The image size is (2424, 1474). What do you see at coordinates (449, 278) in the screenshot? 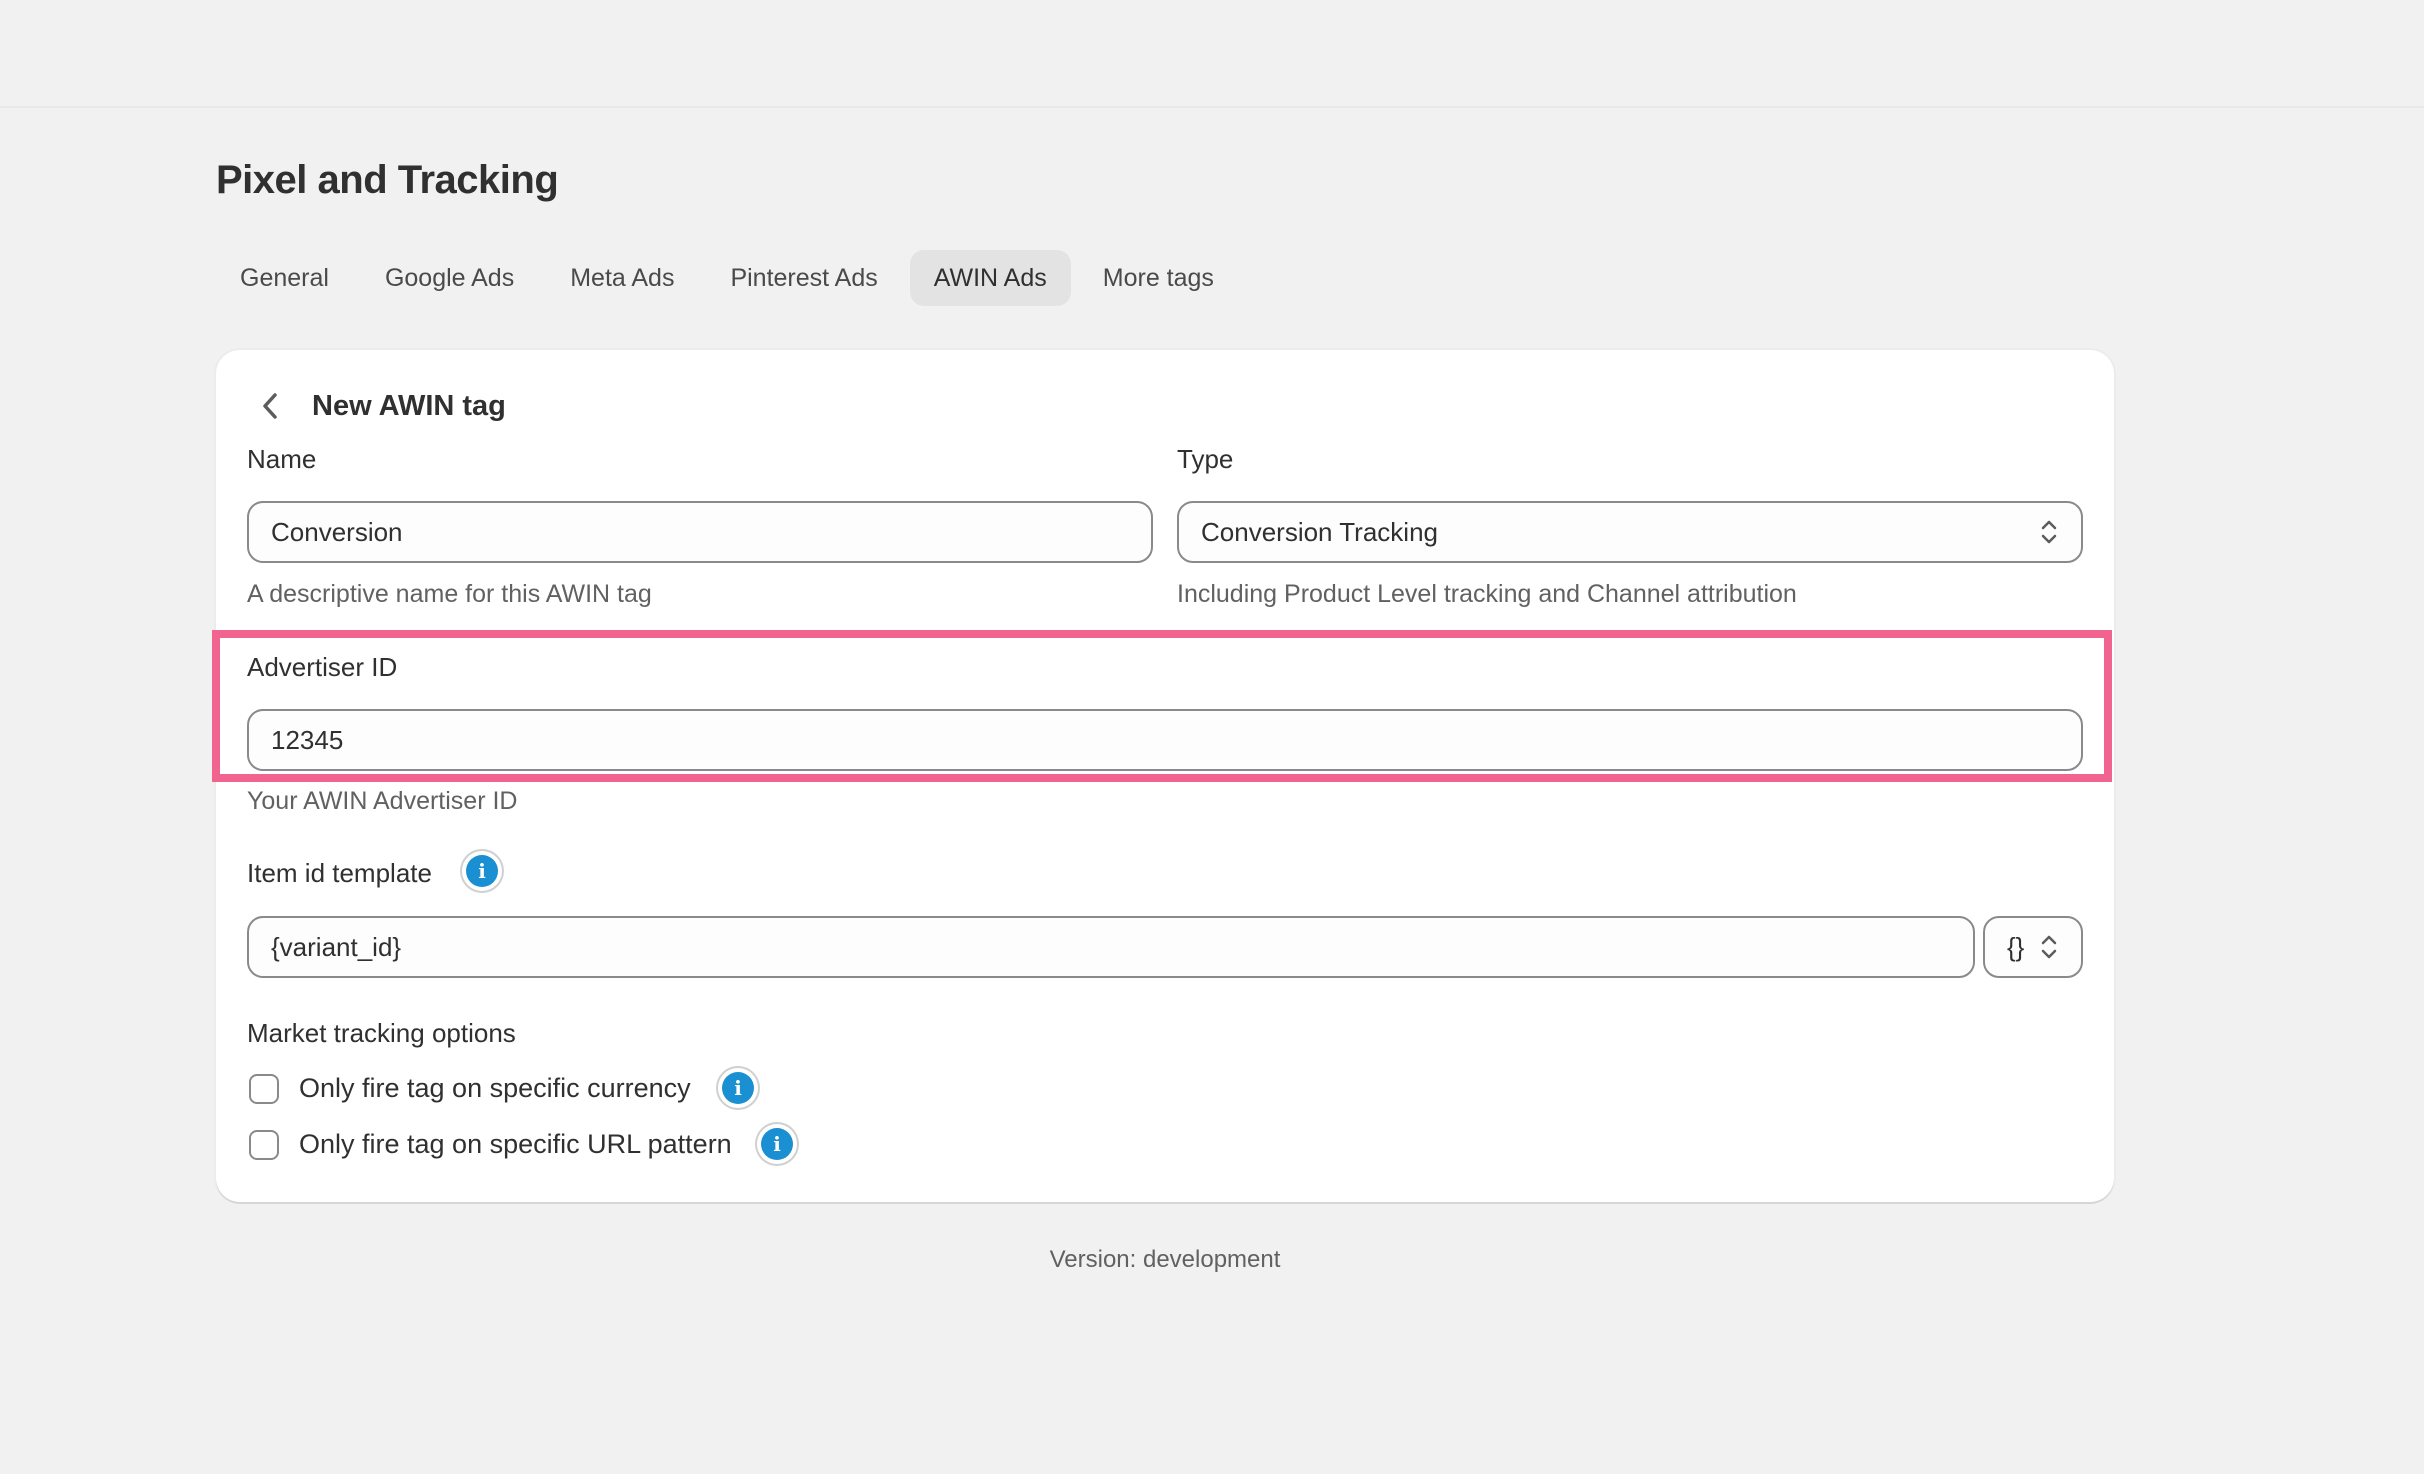
I see `tab-google-ads: Google Ads` at bounding box center [449, 278].